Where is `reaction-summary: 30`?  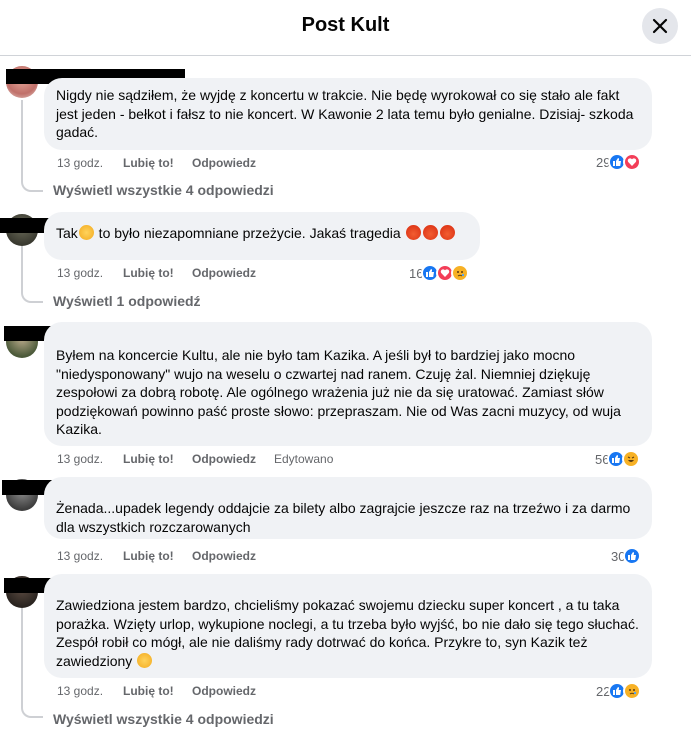
reaction-summary: 30 is located at coordinates (626, 556).